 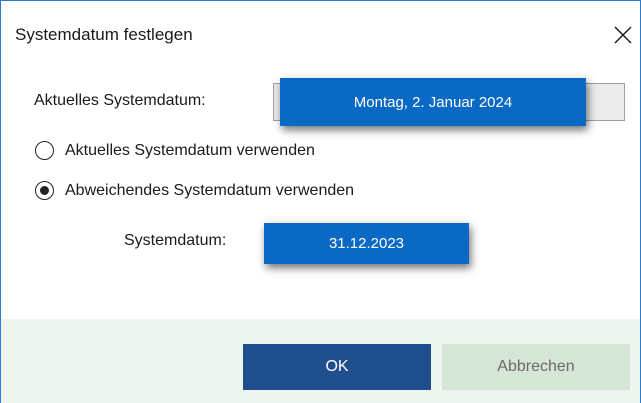 I want to click on radio-use-current-date: Aktuelles Systemdatum verwenden, so click(x=175, y=150).